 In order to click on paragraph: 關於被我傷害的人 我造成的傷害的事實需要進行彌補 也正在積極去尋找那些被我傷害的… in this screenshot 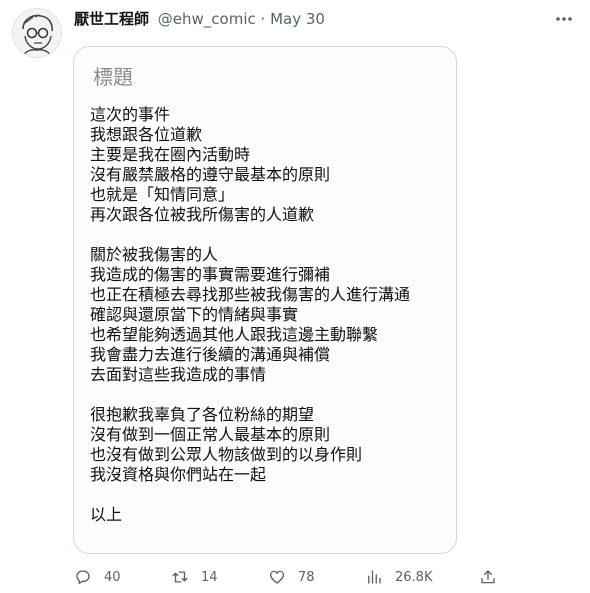, I will do `click(265, 315)`.